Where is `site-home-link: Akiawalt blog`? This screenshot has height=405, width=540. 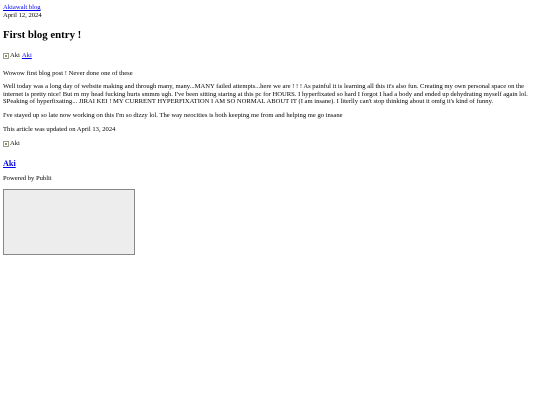 site-home-link: Akiawalt blog is located at coordinates (270, 8).